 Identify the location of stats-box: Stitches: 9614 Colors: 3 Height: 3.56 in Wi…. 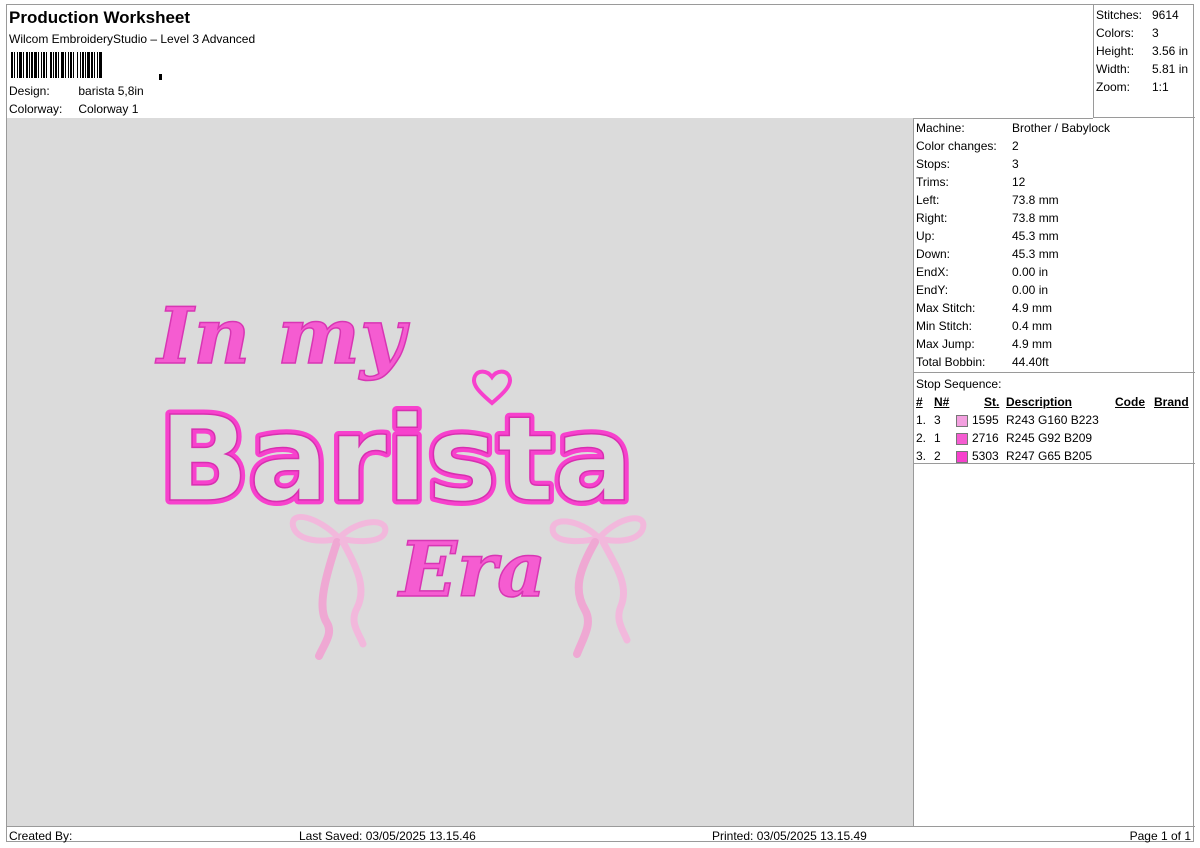
(1144, 61).